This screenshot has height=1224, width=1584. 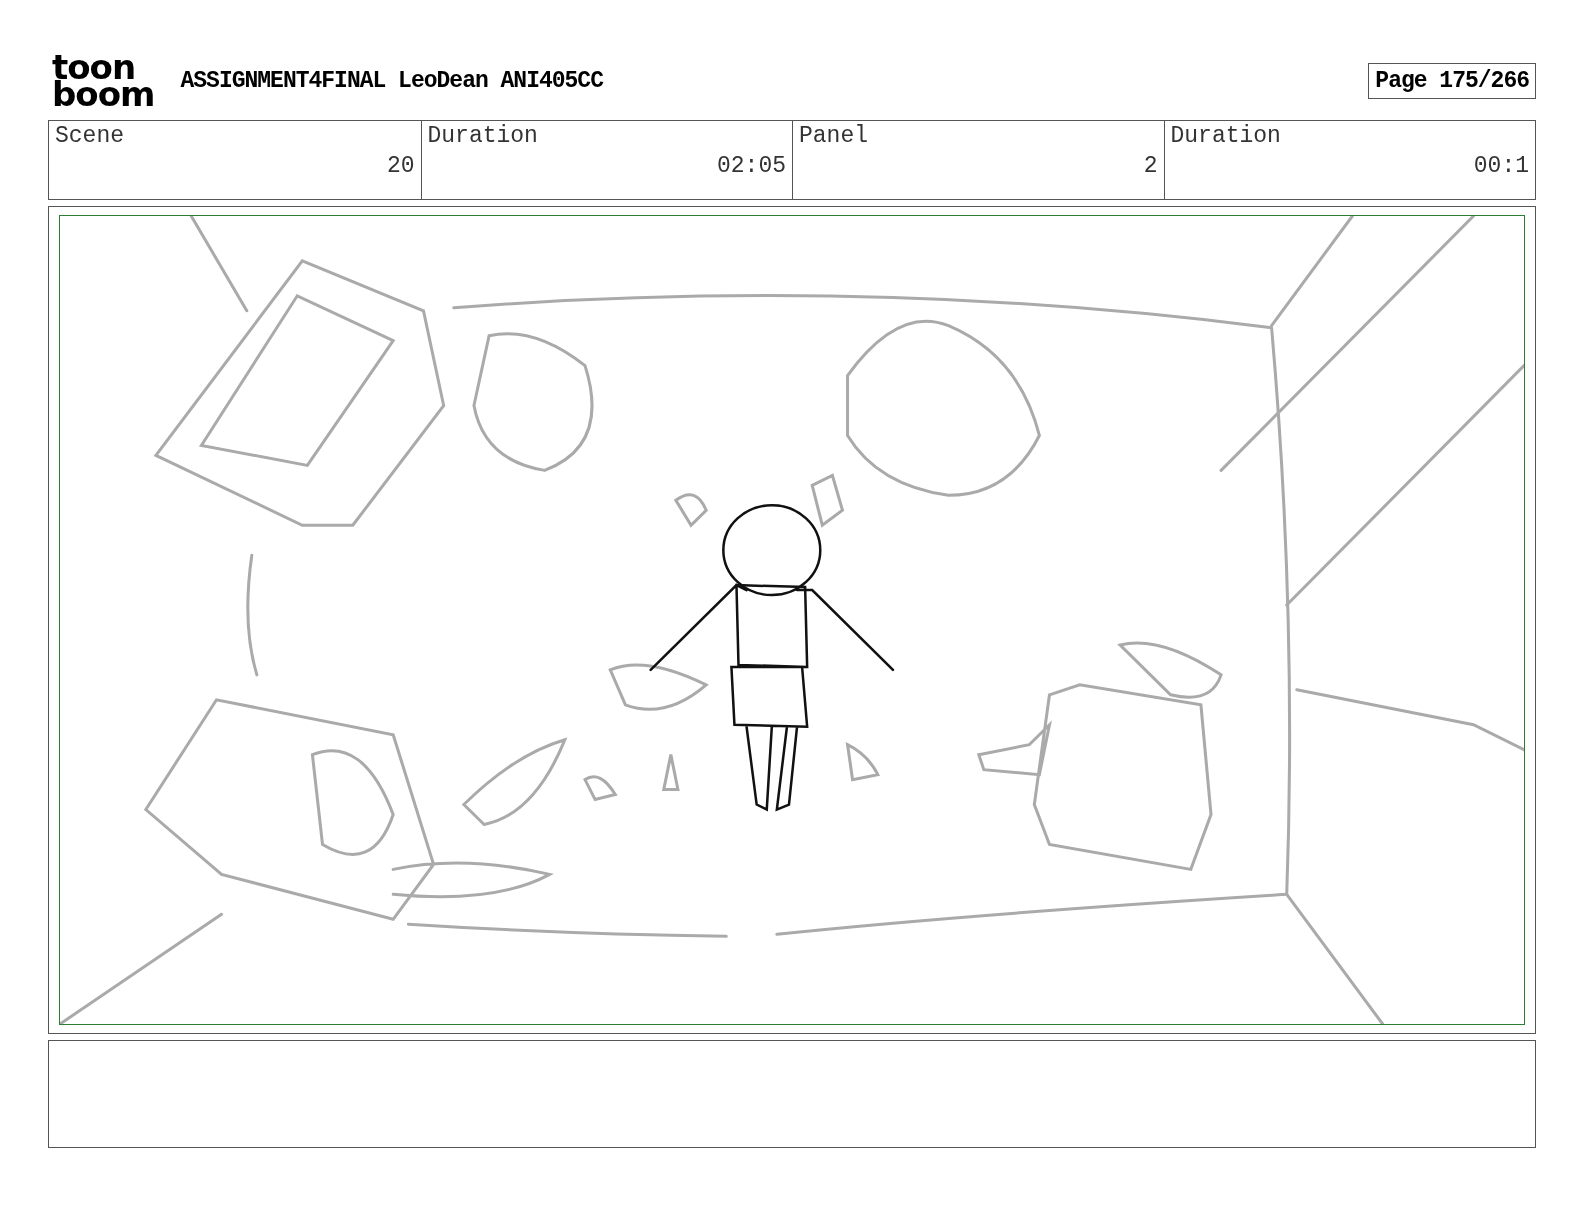 I want to click on table-cell: 00:1, so click(x=1501, y=166).